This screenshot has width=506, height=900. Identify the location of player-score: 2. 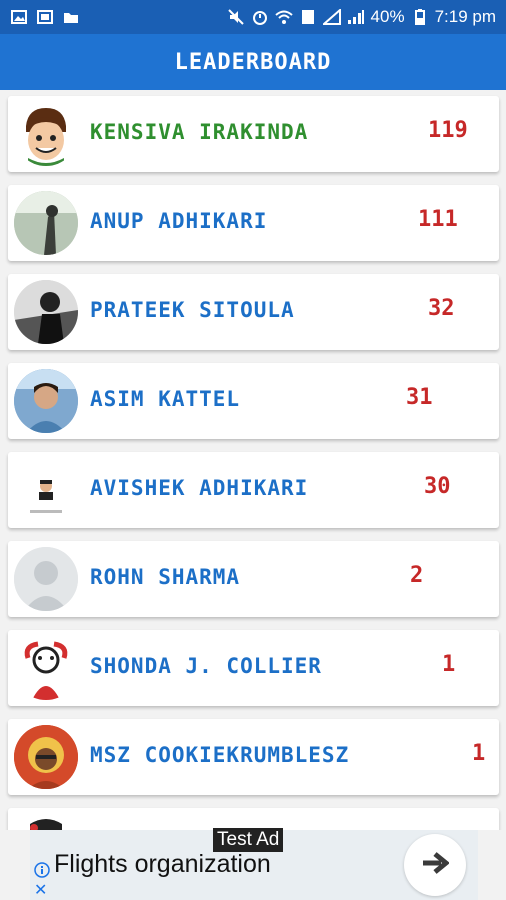
(417, 575).